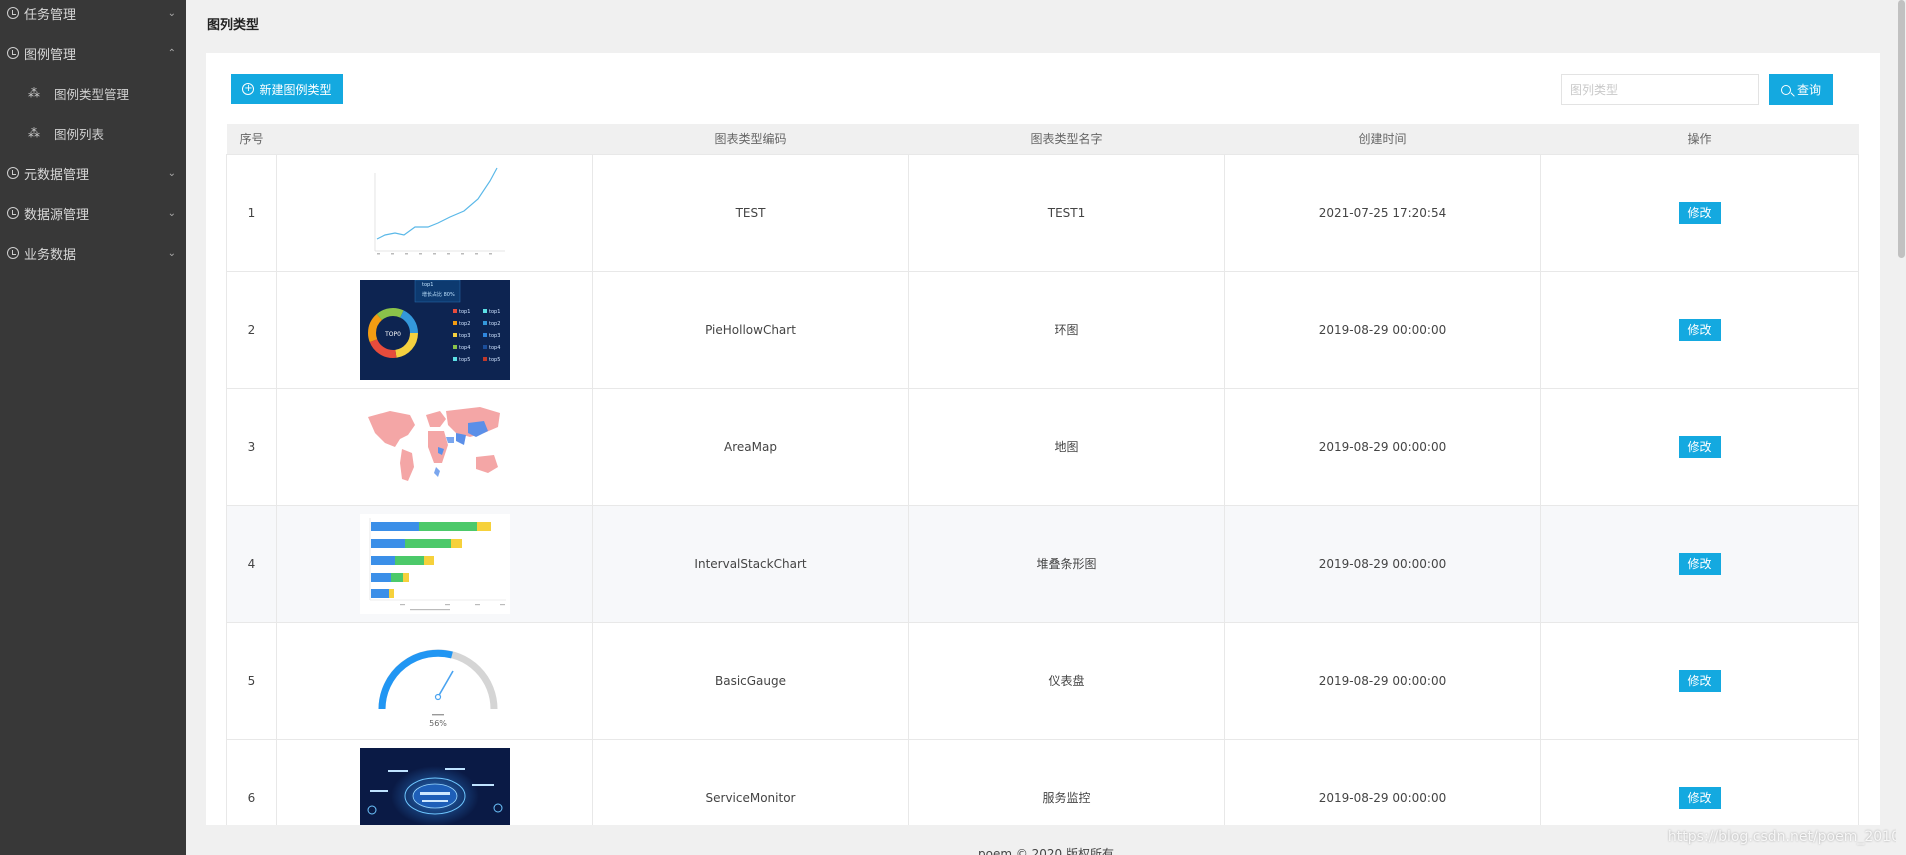 The image size is (1906, 855). Describe the element at coordinates (750, 680) in the screenshot. I see `cell-code: BasicGauge` at that location.